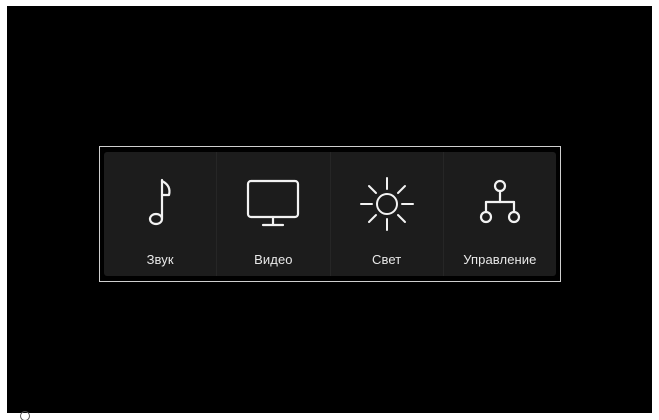 This screenshot has width=659, height=420. I want to click on monitor-icon, so click(273, 204).